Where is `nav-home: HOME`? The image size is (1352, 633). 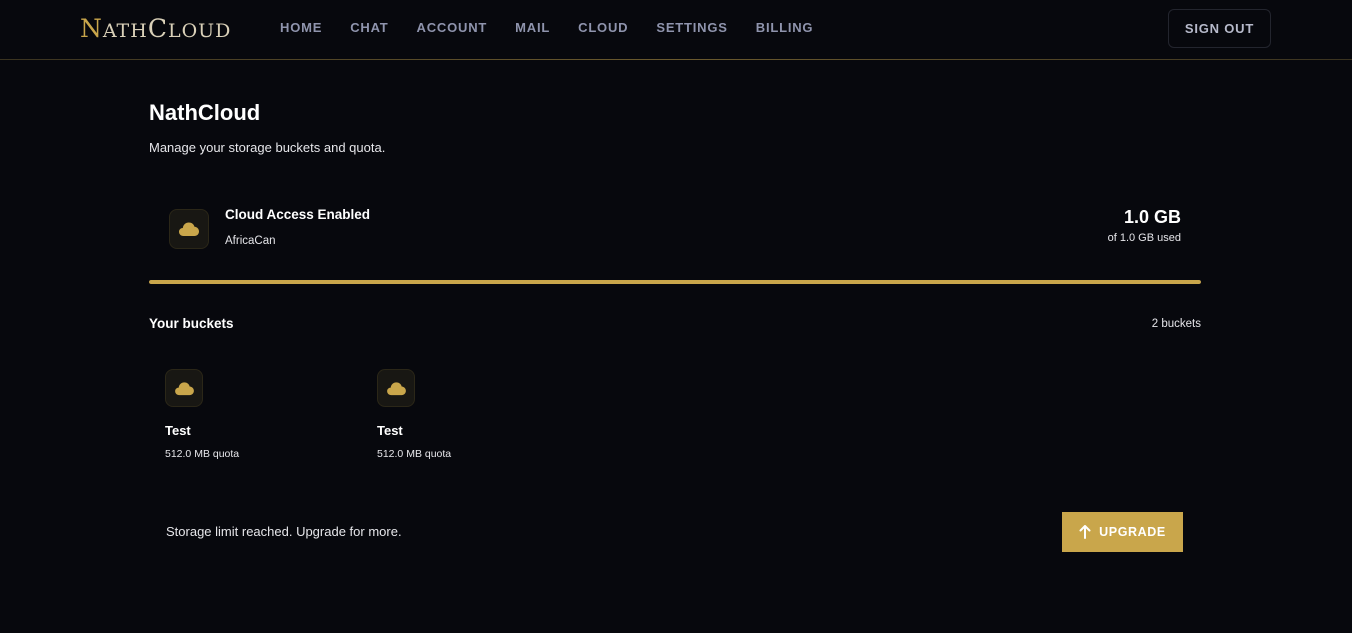 nav-home: HOME is located at coordinates (301, 27).